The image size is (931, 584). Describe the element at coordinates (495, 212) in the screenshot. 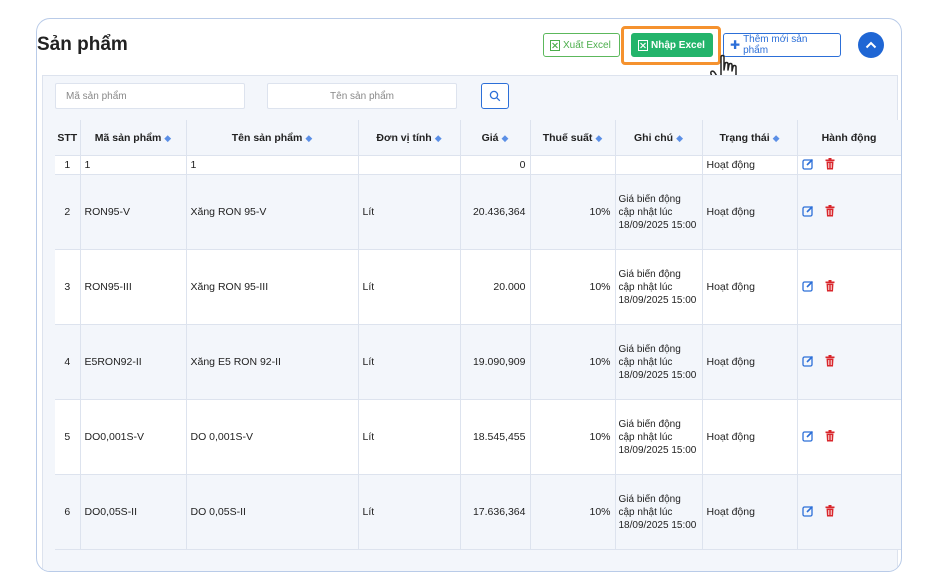

I see `cell-price: 20.436,364` at that location.